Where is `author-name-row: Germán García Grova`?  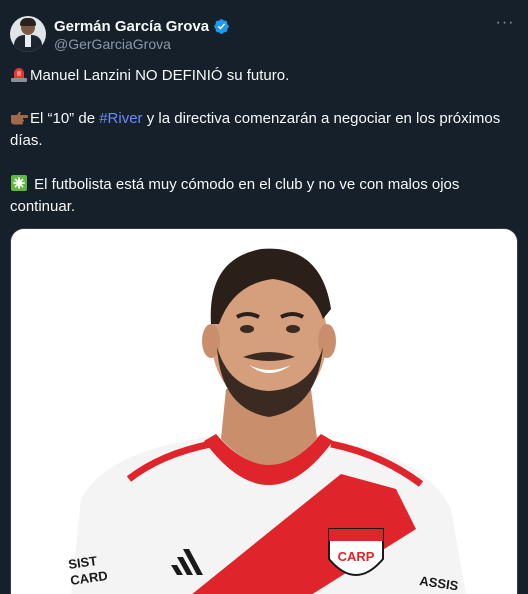
author-name-row: Germán García Grova is located at coordinates (142, 26).